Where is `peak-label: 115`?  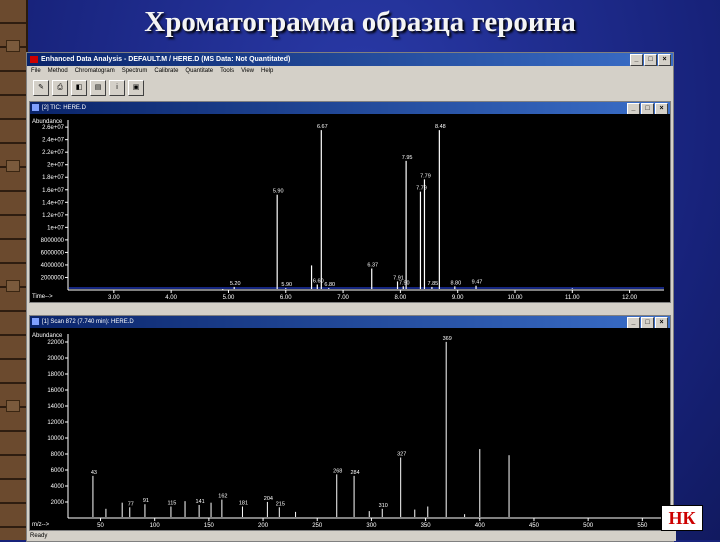 peak-label: 115 is located at coordinates (172, 504).